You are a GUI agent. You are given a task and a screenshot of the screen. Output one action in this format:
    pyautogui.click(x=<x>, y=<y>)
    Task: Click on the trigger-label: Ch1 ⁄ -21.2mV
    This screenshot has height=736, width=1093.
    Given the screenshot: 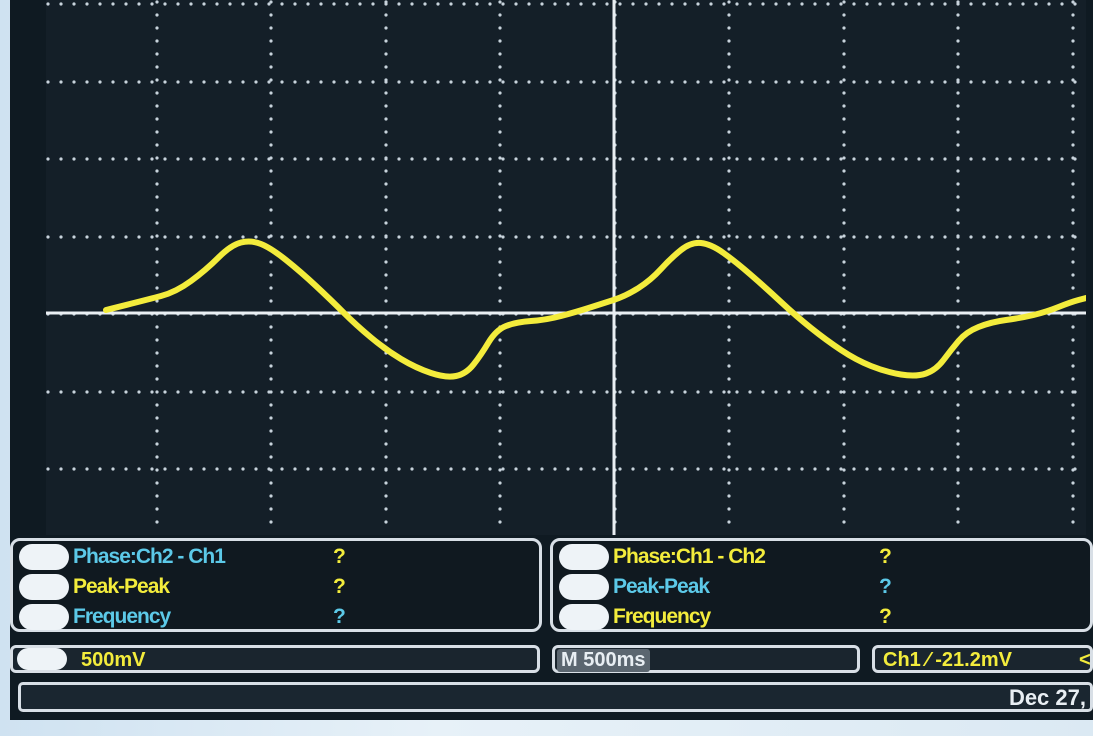 What is the action you would take?
    pyautogui.click(x=947, y=660)
    